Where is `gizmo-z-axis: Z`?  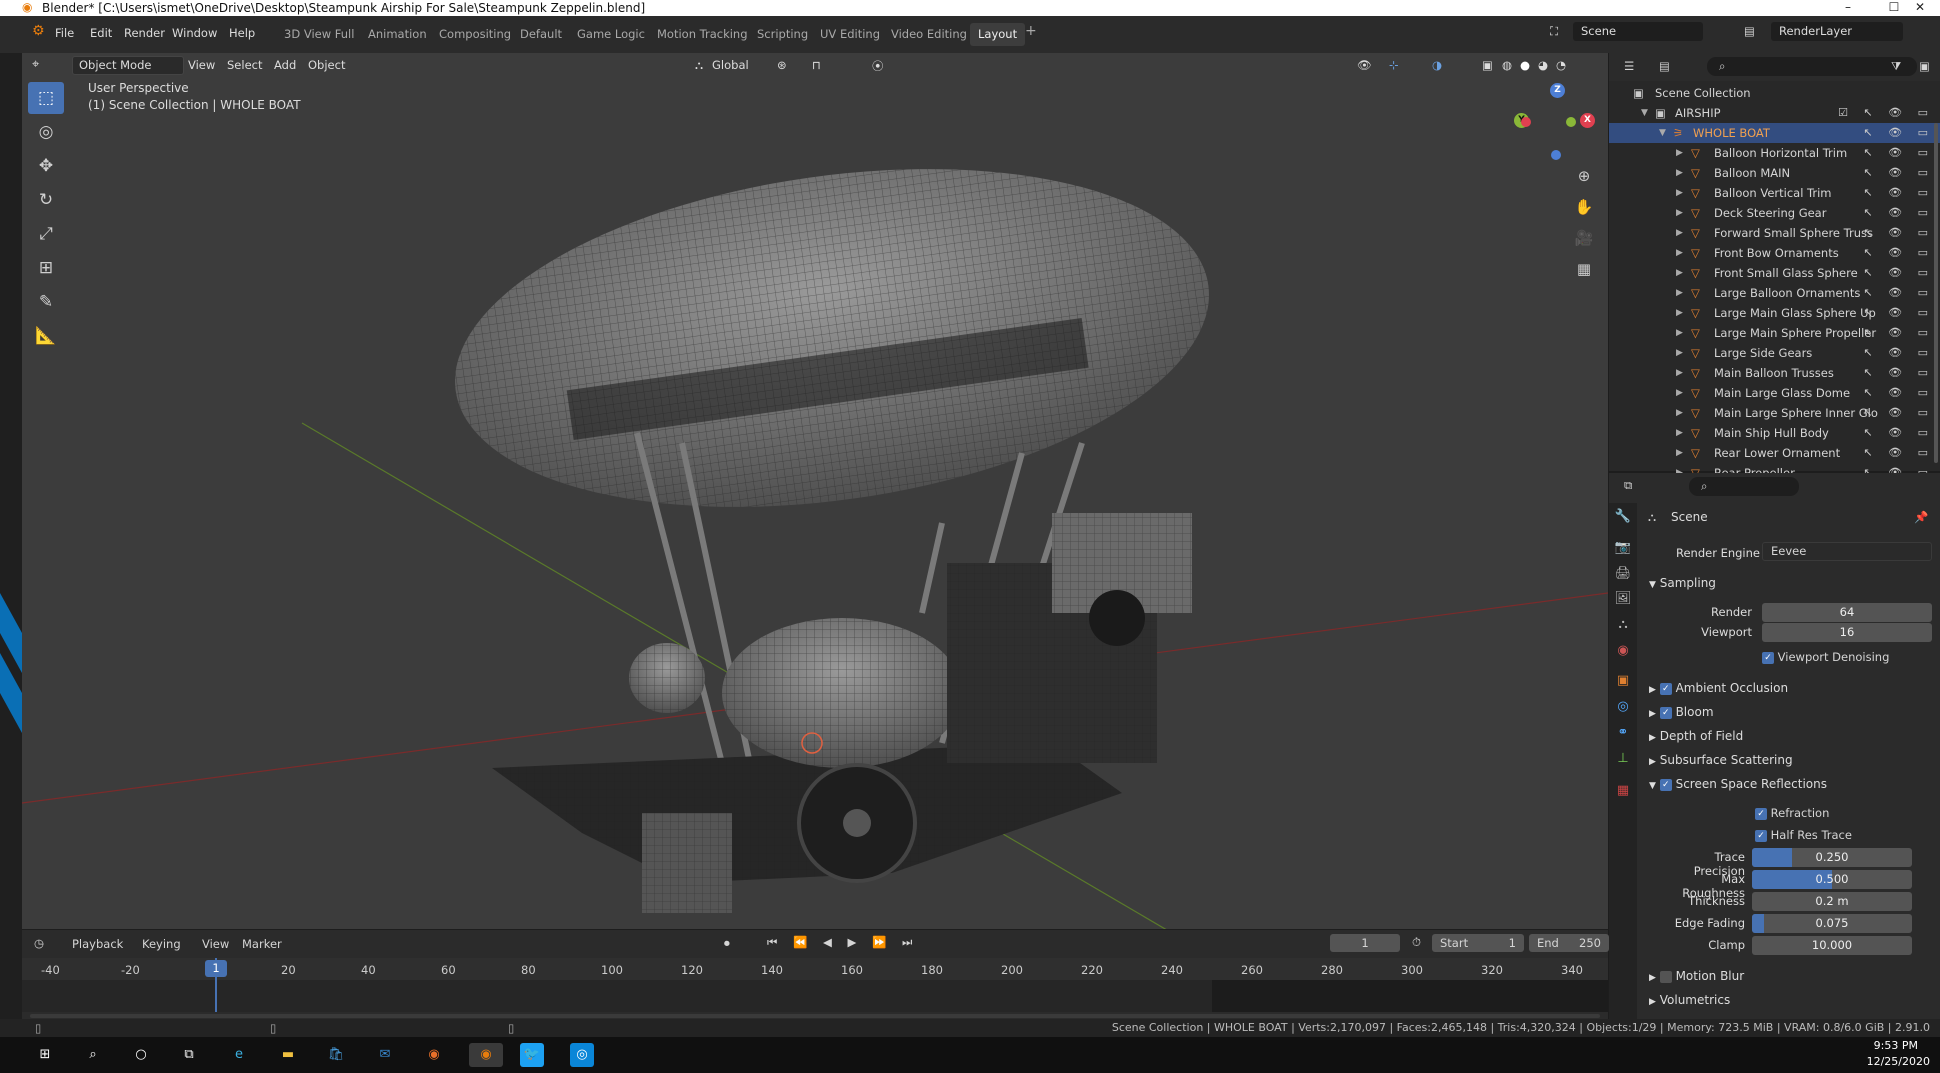
gizmo-z-axis: Z is located at coordinates (1557, 90).